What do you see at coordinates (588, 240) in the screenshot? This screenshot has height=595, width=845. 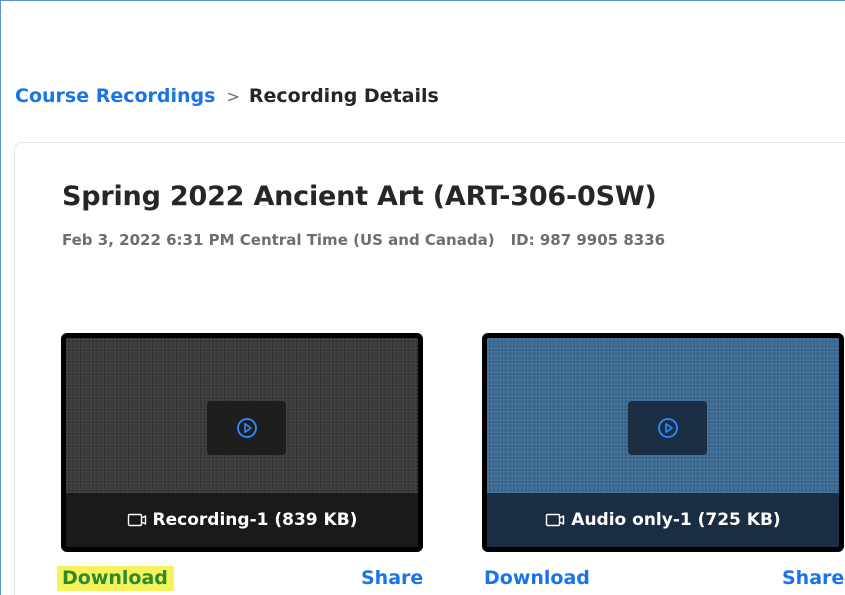 I see `meeting-id: ID: 987 9905 8336` at bounding box center [588, 240].